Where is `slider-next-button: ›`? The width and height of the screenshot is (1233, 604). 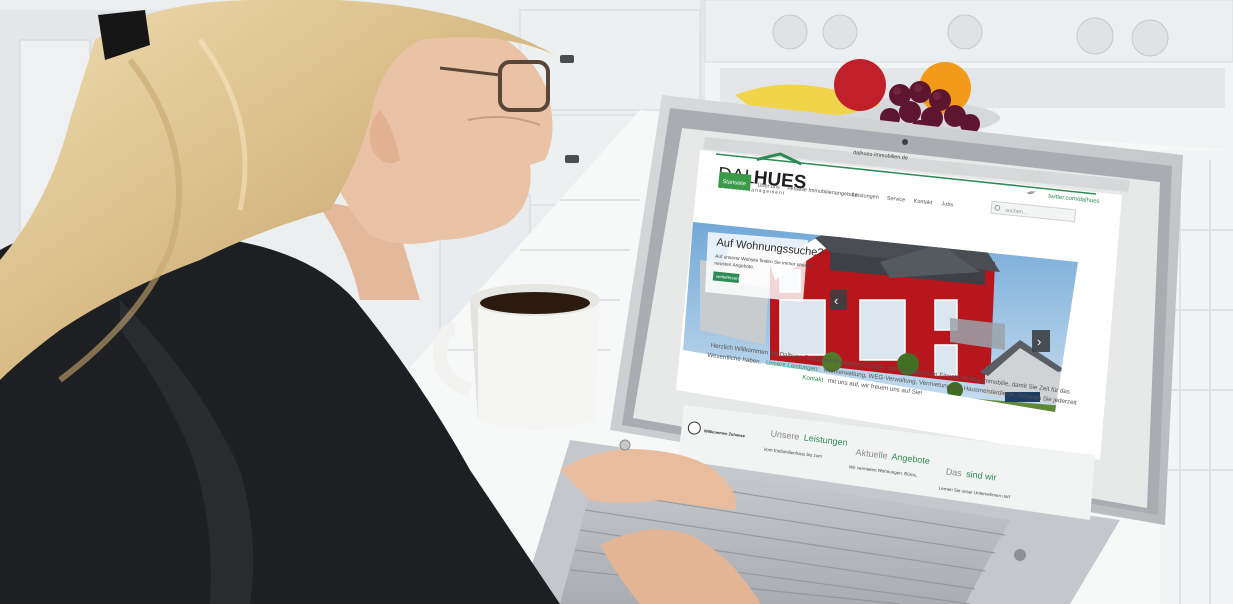
slider-next-button: › is located at coordinates (1041, 341).